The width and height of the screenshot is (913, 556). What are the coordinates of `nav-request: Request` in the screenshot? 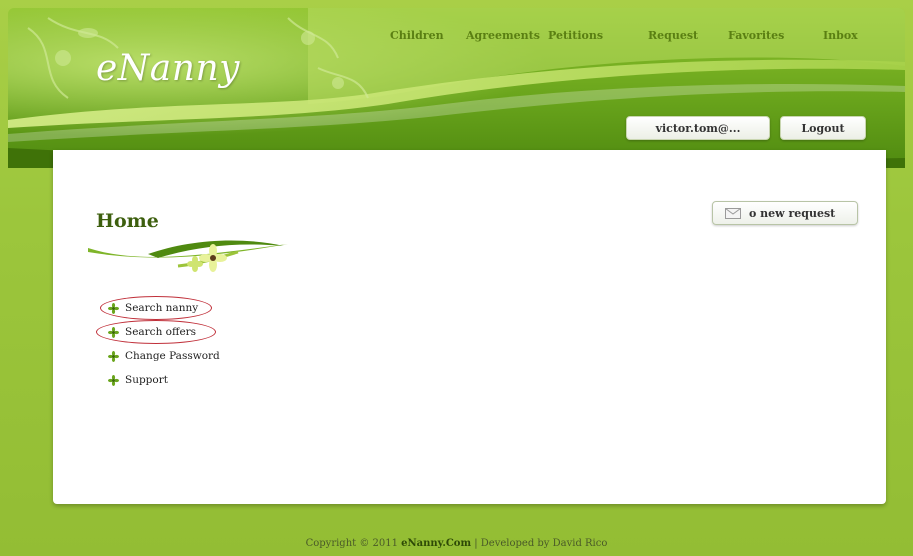 It's located at (673, 35).